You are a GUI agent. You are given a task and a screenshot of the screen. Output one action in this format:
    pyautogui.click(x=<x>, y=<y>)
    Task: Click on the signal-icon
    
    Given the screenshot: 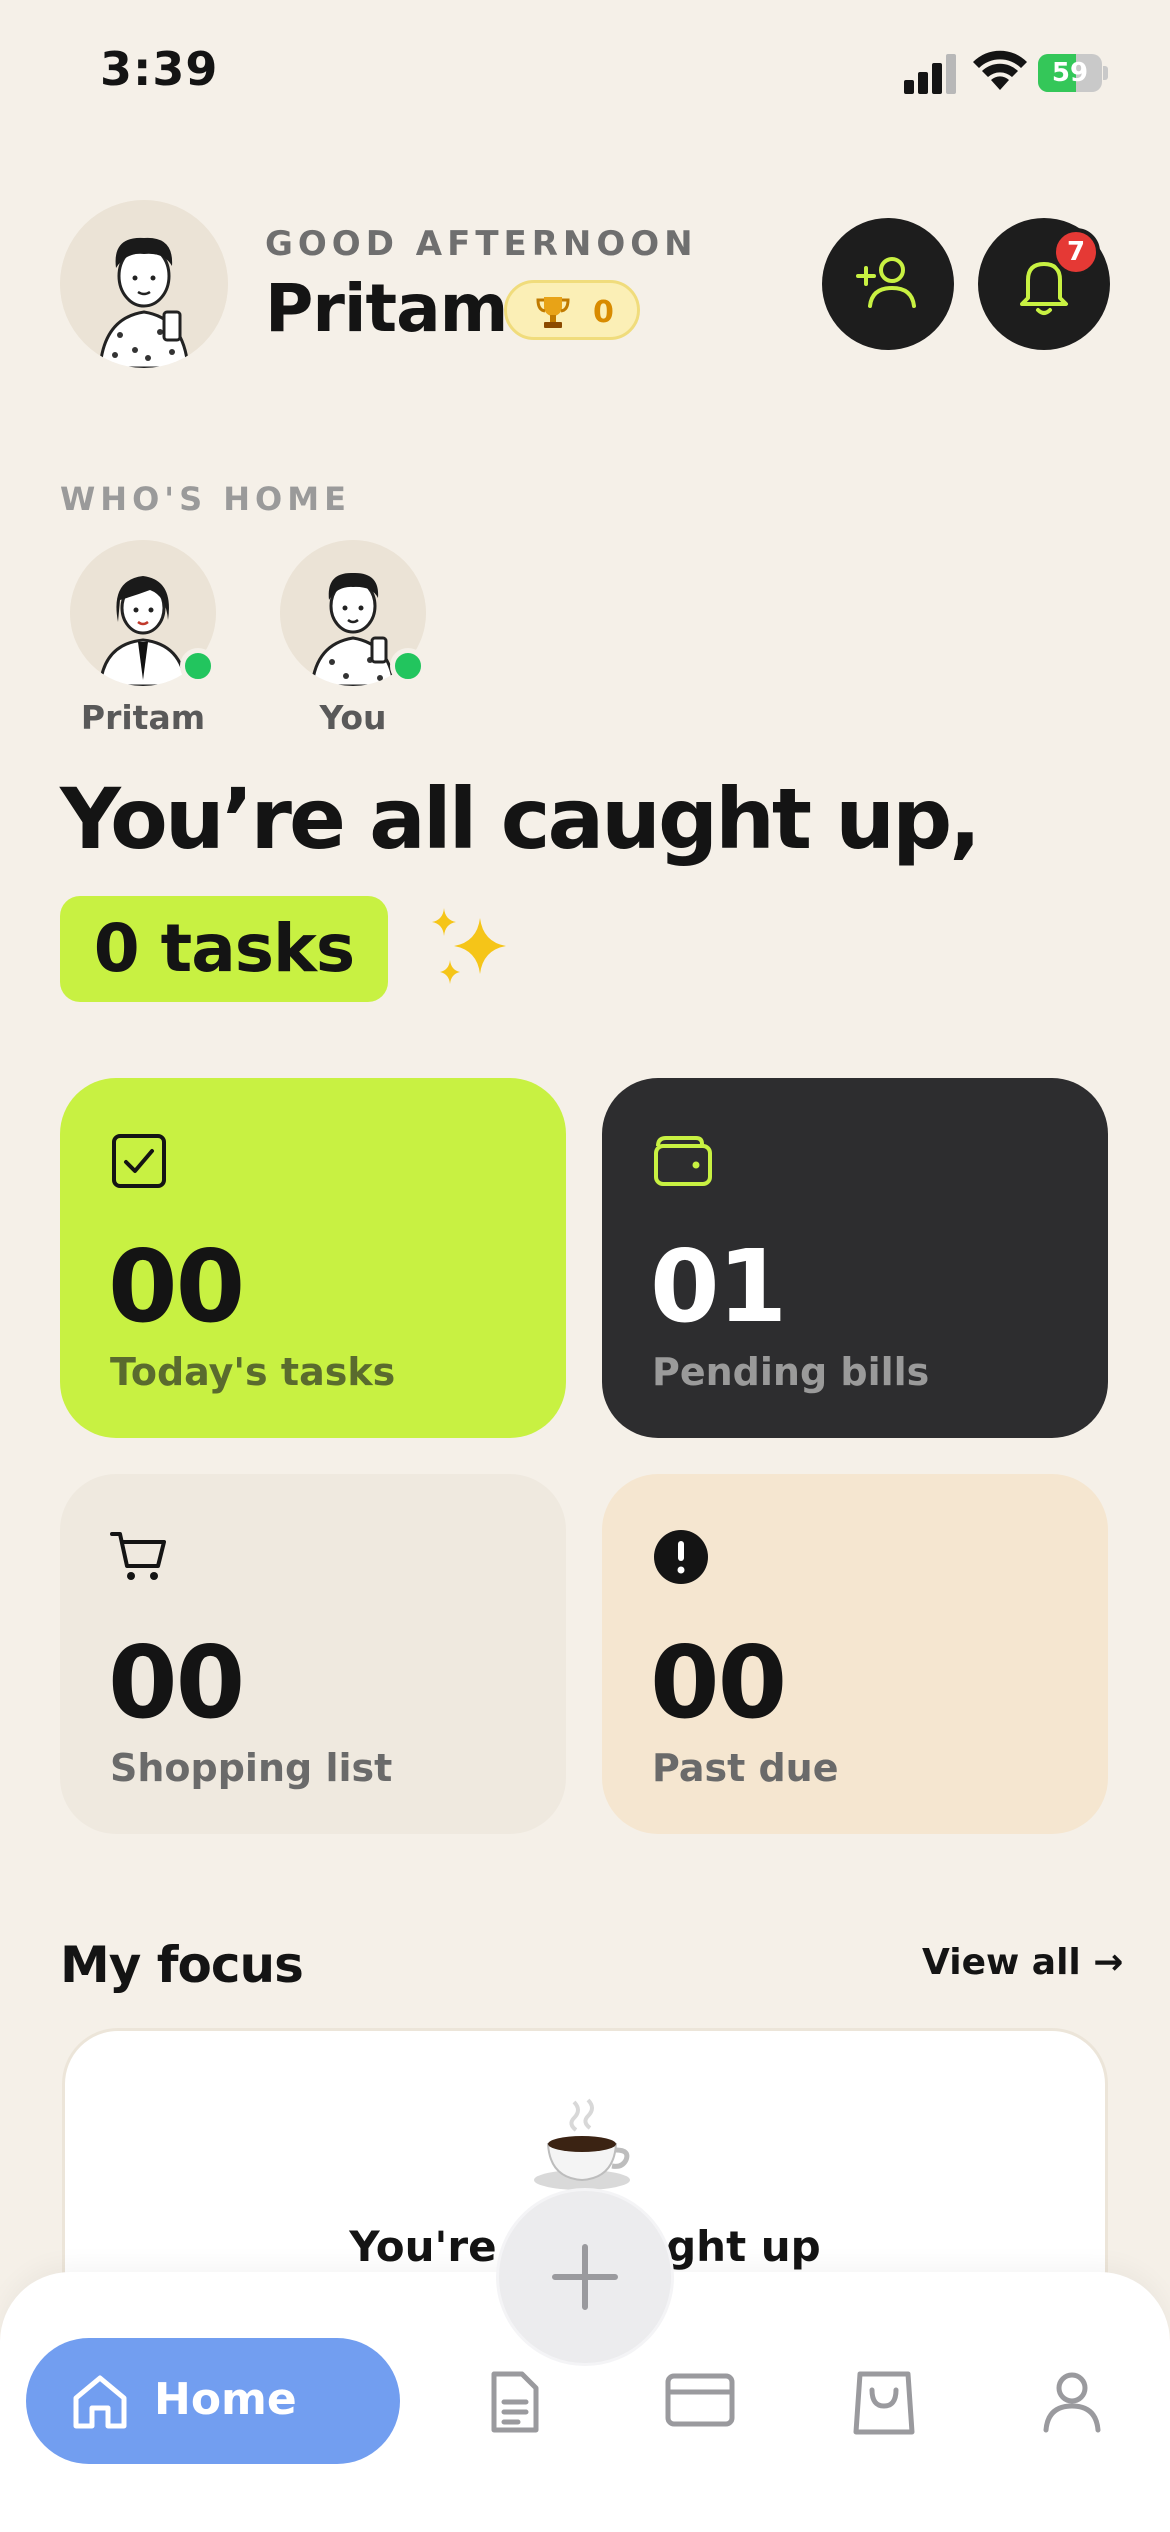 What is the action you would take?
    pyautogui.click(x=931, y=73)
    